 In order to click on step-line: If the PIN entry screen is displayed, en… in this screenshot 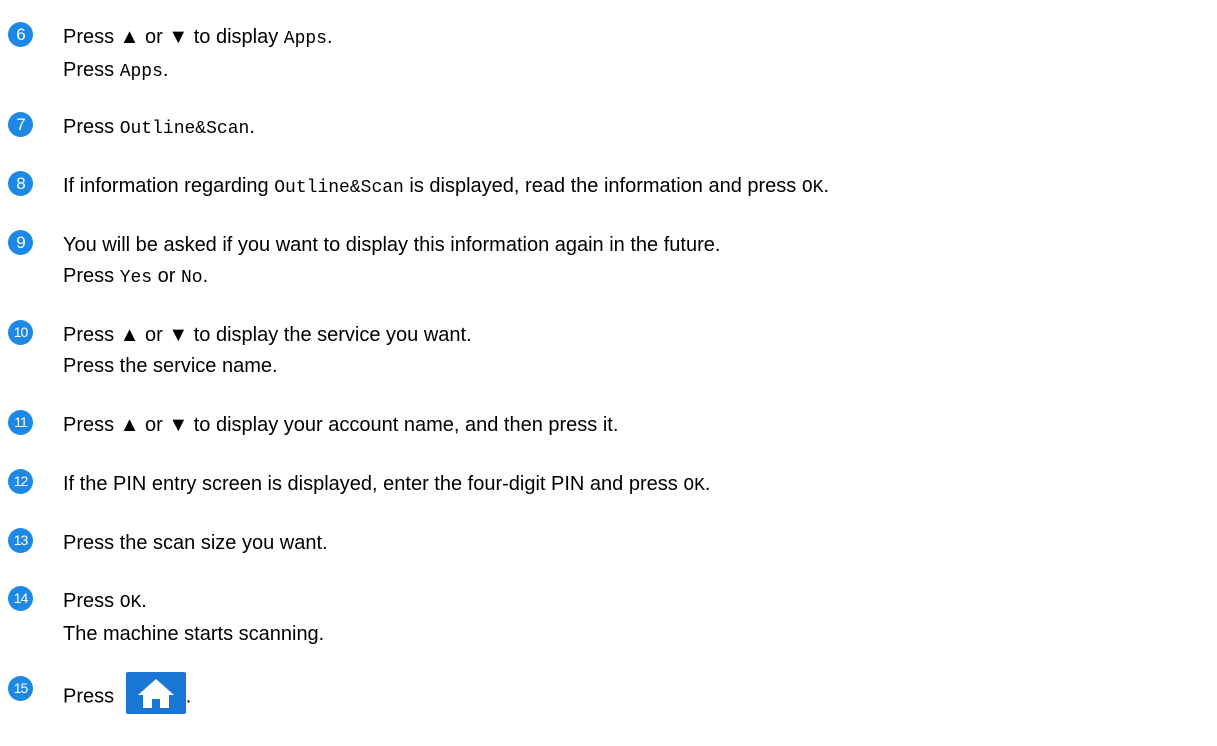, I will do `click(387, 484)`.